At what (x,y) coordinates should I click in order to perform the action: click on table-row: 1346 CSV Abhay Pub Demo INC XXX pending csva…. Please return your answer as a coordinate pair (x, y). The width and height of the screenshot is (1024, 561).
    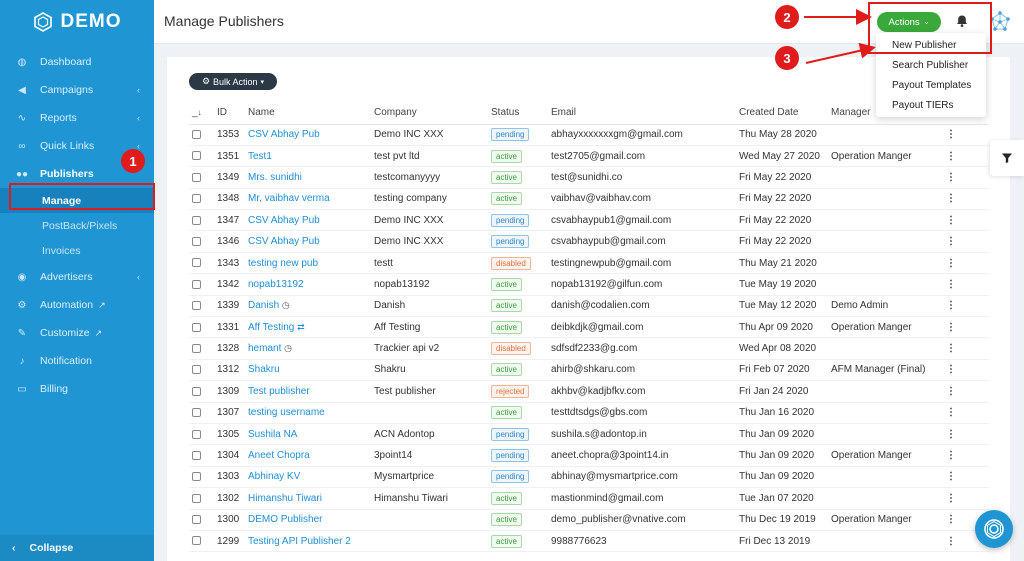
    Looking at the image, I should click on (589, 241).